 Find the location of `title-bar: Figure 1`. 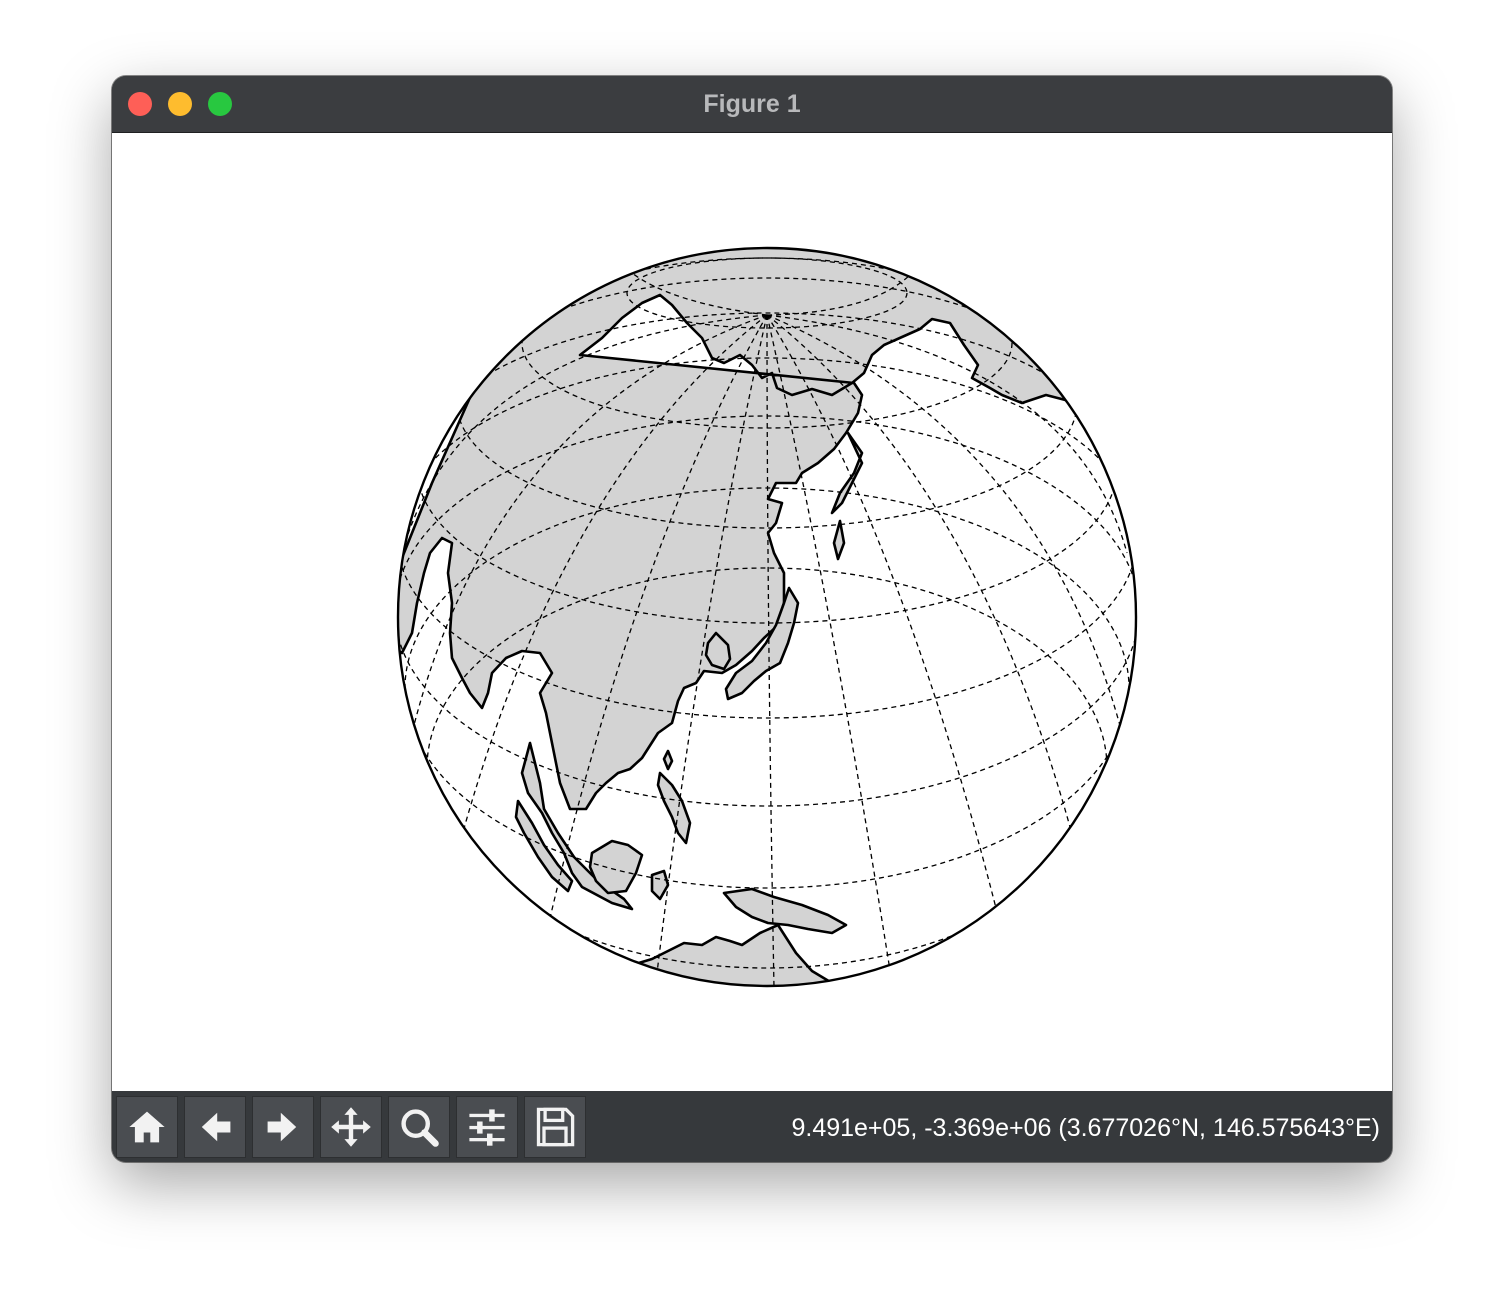

title-bar: Figure 1 is located at coordinates (752, 104).